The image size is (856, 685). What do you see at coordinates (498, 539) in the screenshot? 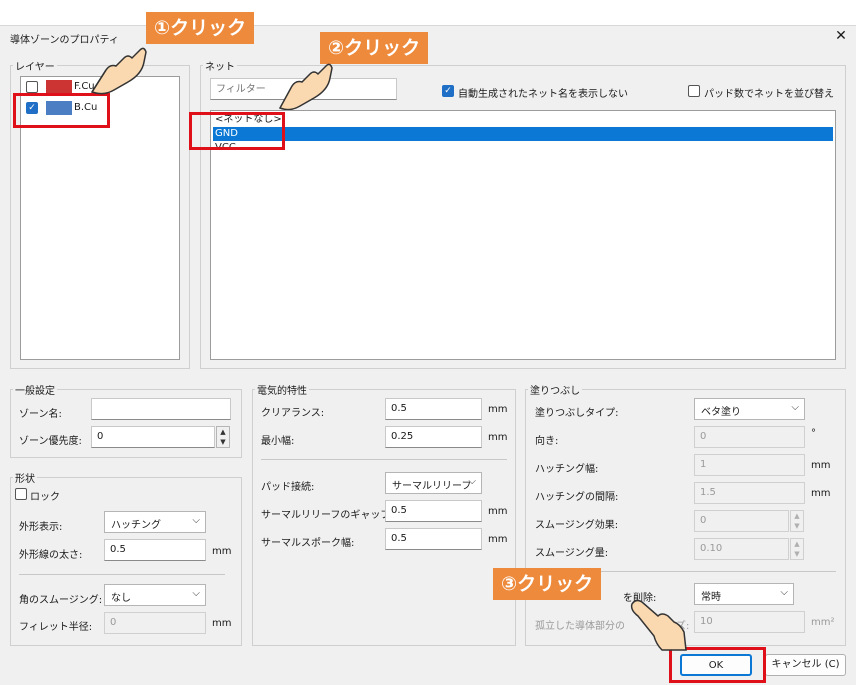
I see `spoke-width-unit: mm` at bounding box center [498, 539].